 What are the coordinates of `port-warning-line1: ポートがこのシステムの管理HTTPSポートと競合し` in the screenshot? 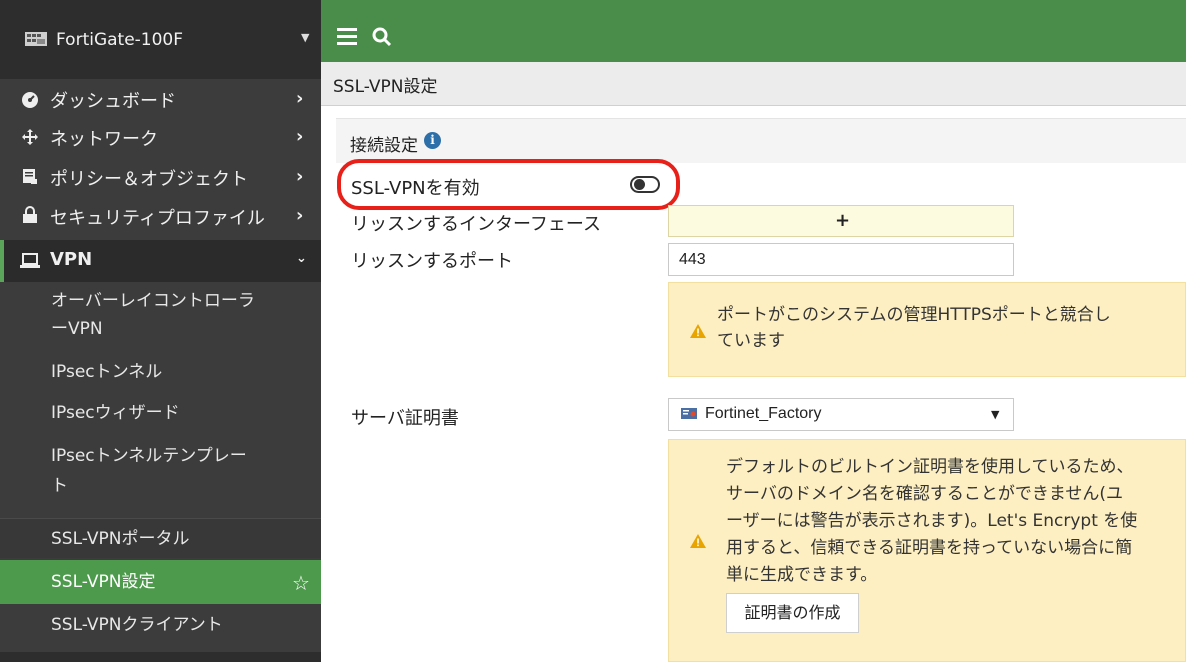 It's located at (914, 315).